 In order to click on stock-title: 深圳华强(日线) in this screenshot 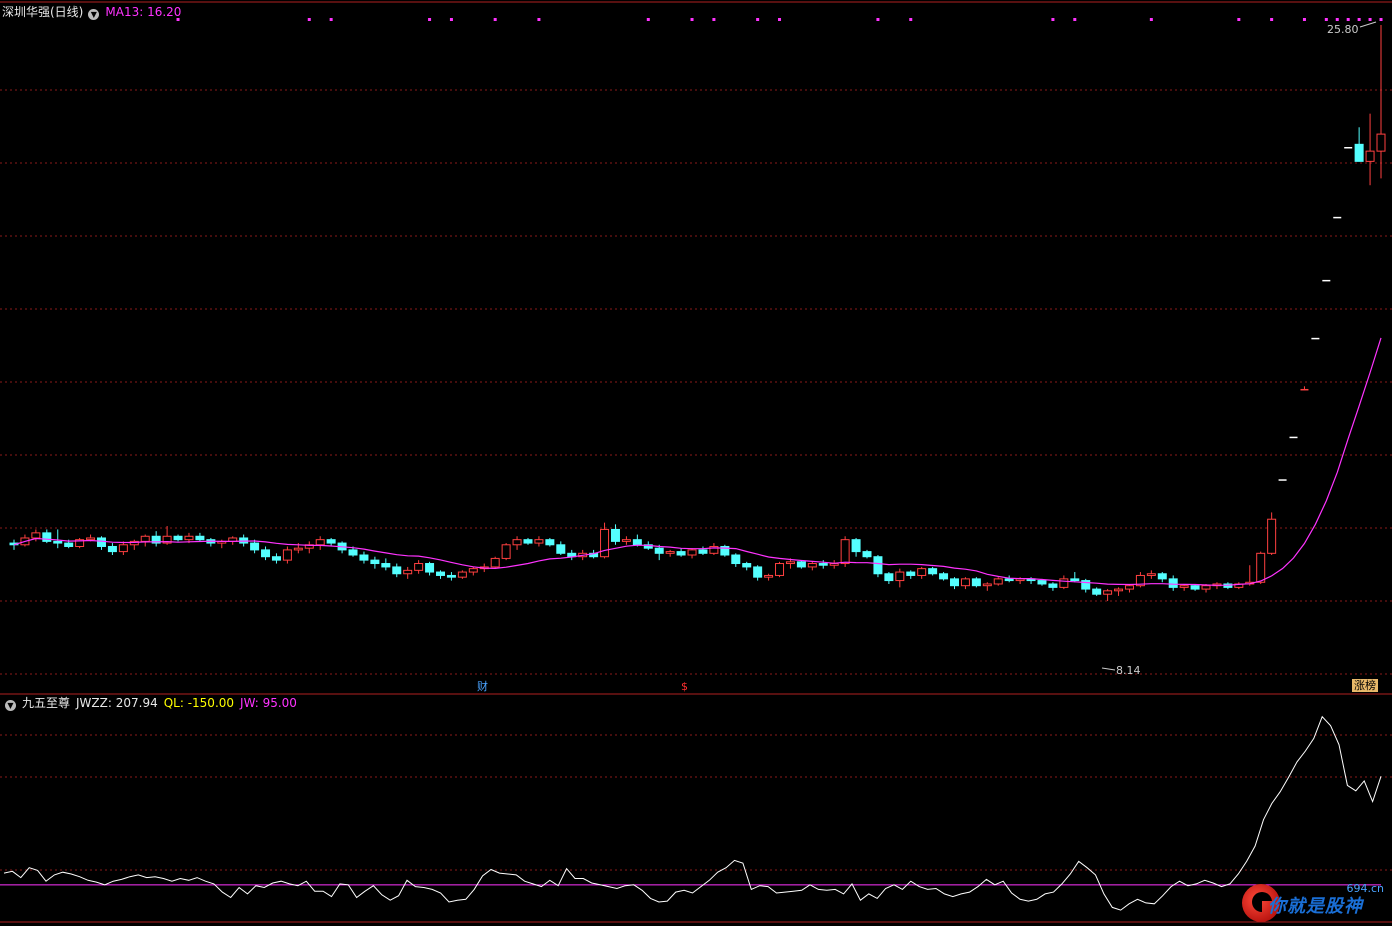, I will do `click(42, 12)`.